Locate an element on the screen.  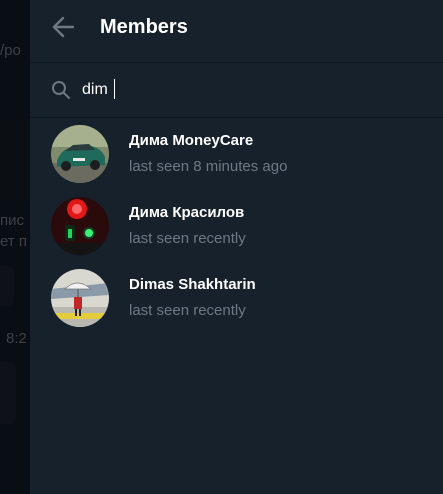
member-name: Dimas Shakhtarin is located at coordinates (192, 284).